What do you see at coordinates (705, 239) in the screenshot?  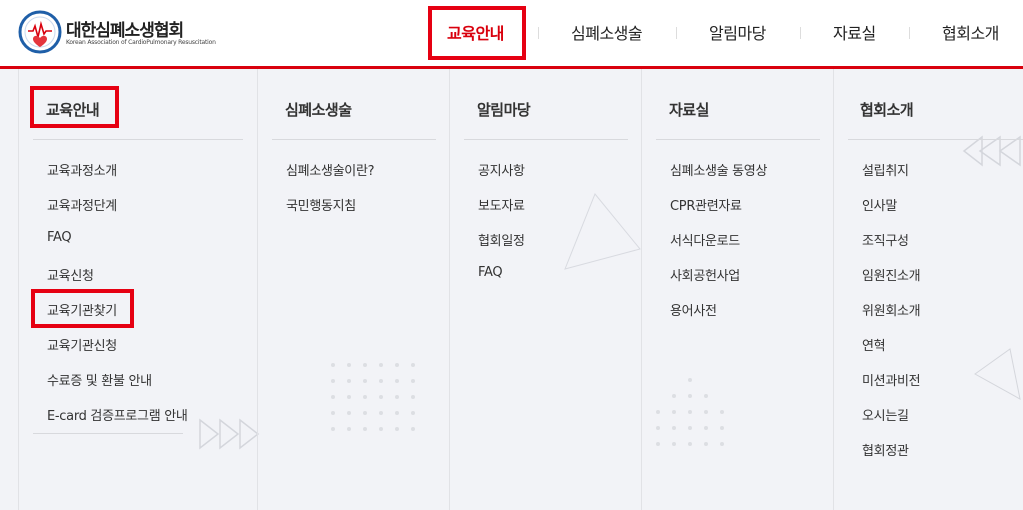 I see `submenu-item: 서식다운로드` at bounding box center [705, 239].